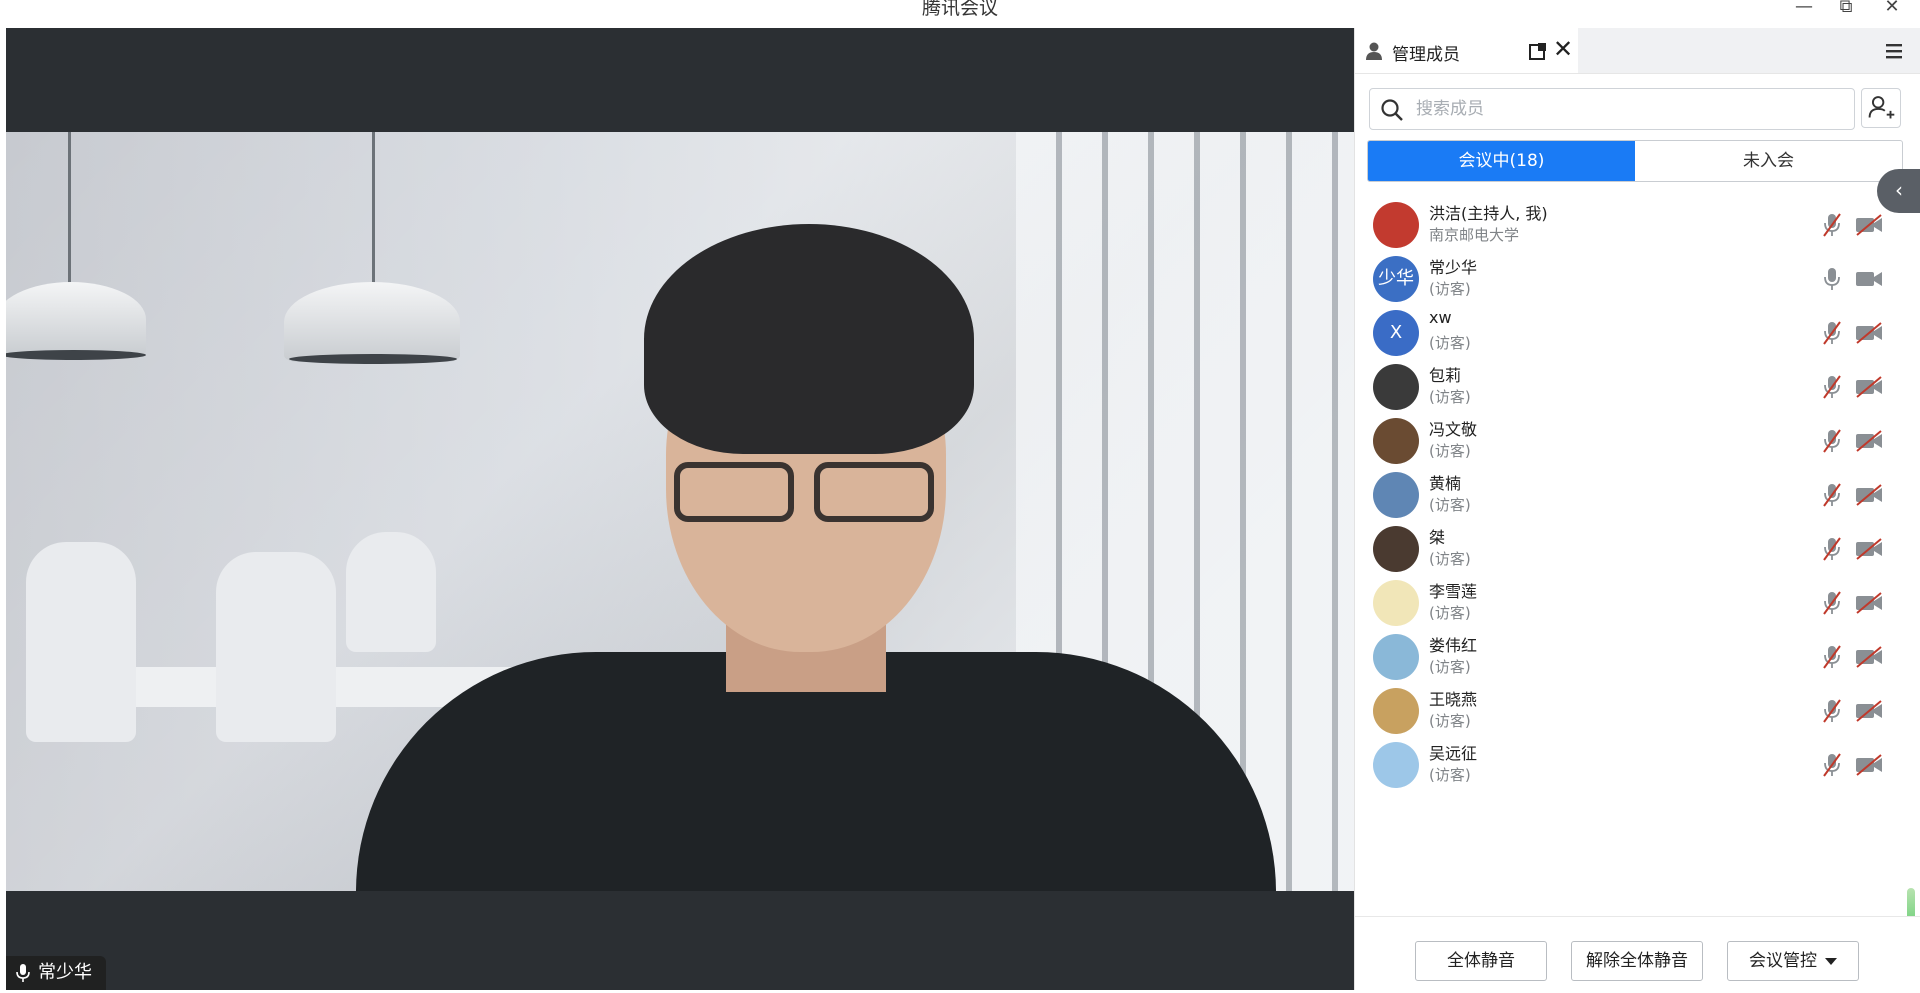  What do you see at coordinates (1453, 591) in the screenshot?
I see `member-name: 李雪莲` at bounding box center [1453, 591].